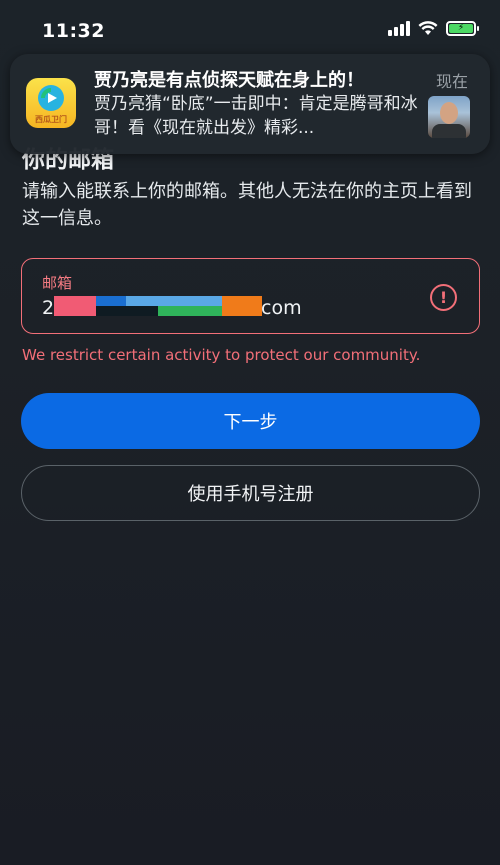 Image resolution: width=500 pixels, height=865 pixels. What do you see at coordinates (462, 28) in the screenshot?
I see `battery-charging-icon: ⚡` at bounding box center [462, 28].